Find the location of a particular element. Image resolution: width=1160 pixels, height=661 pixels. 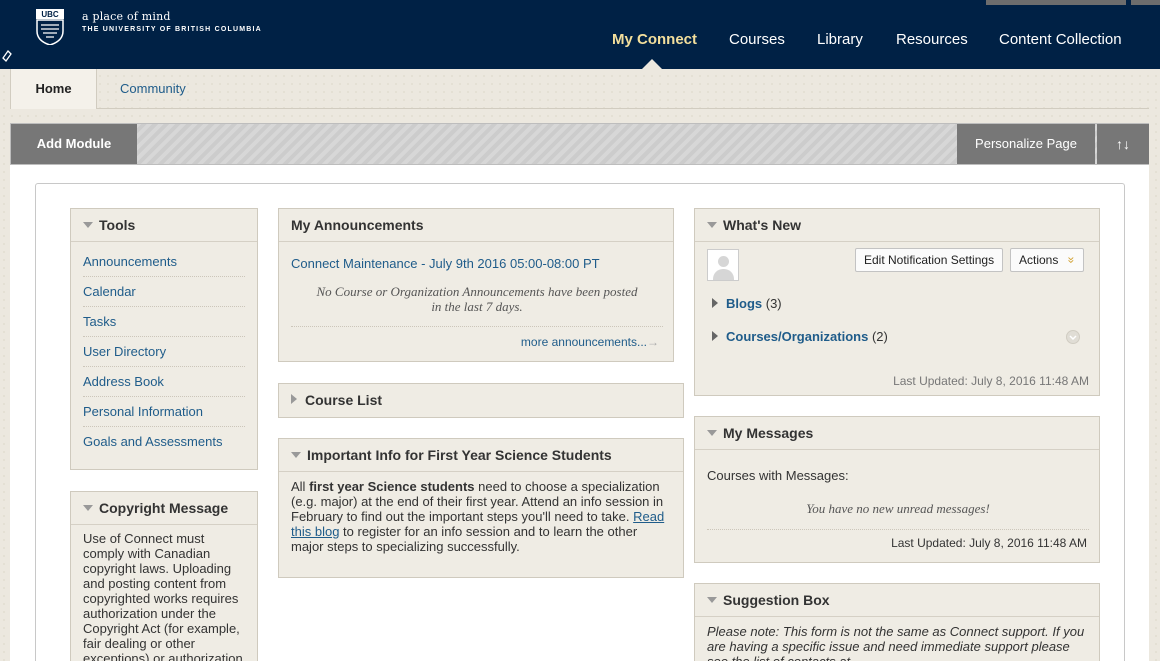

tools-link-address-book: Address Book is located at coordinates (164, 382).